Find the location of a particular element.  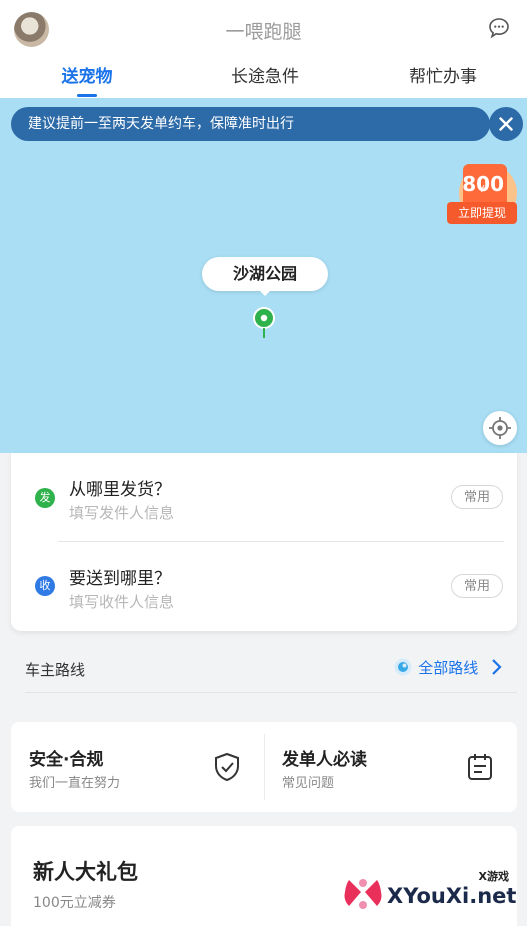

locate-icon is located at coordinates (500, 428).